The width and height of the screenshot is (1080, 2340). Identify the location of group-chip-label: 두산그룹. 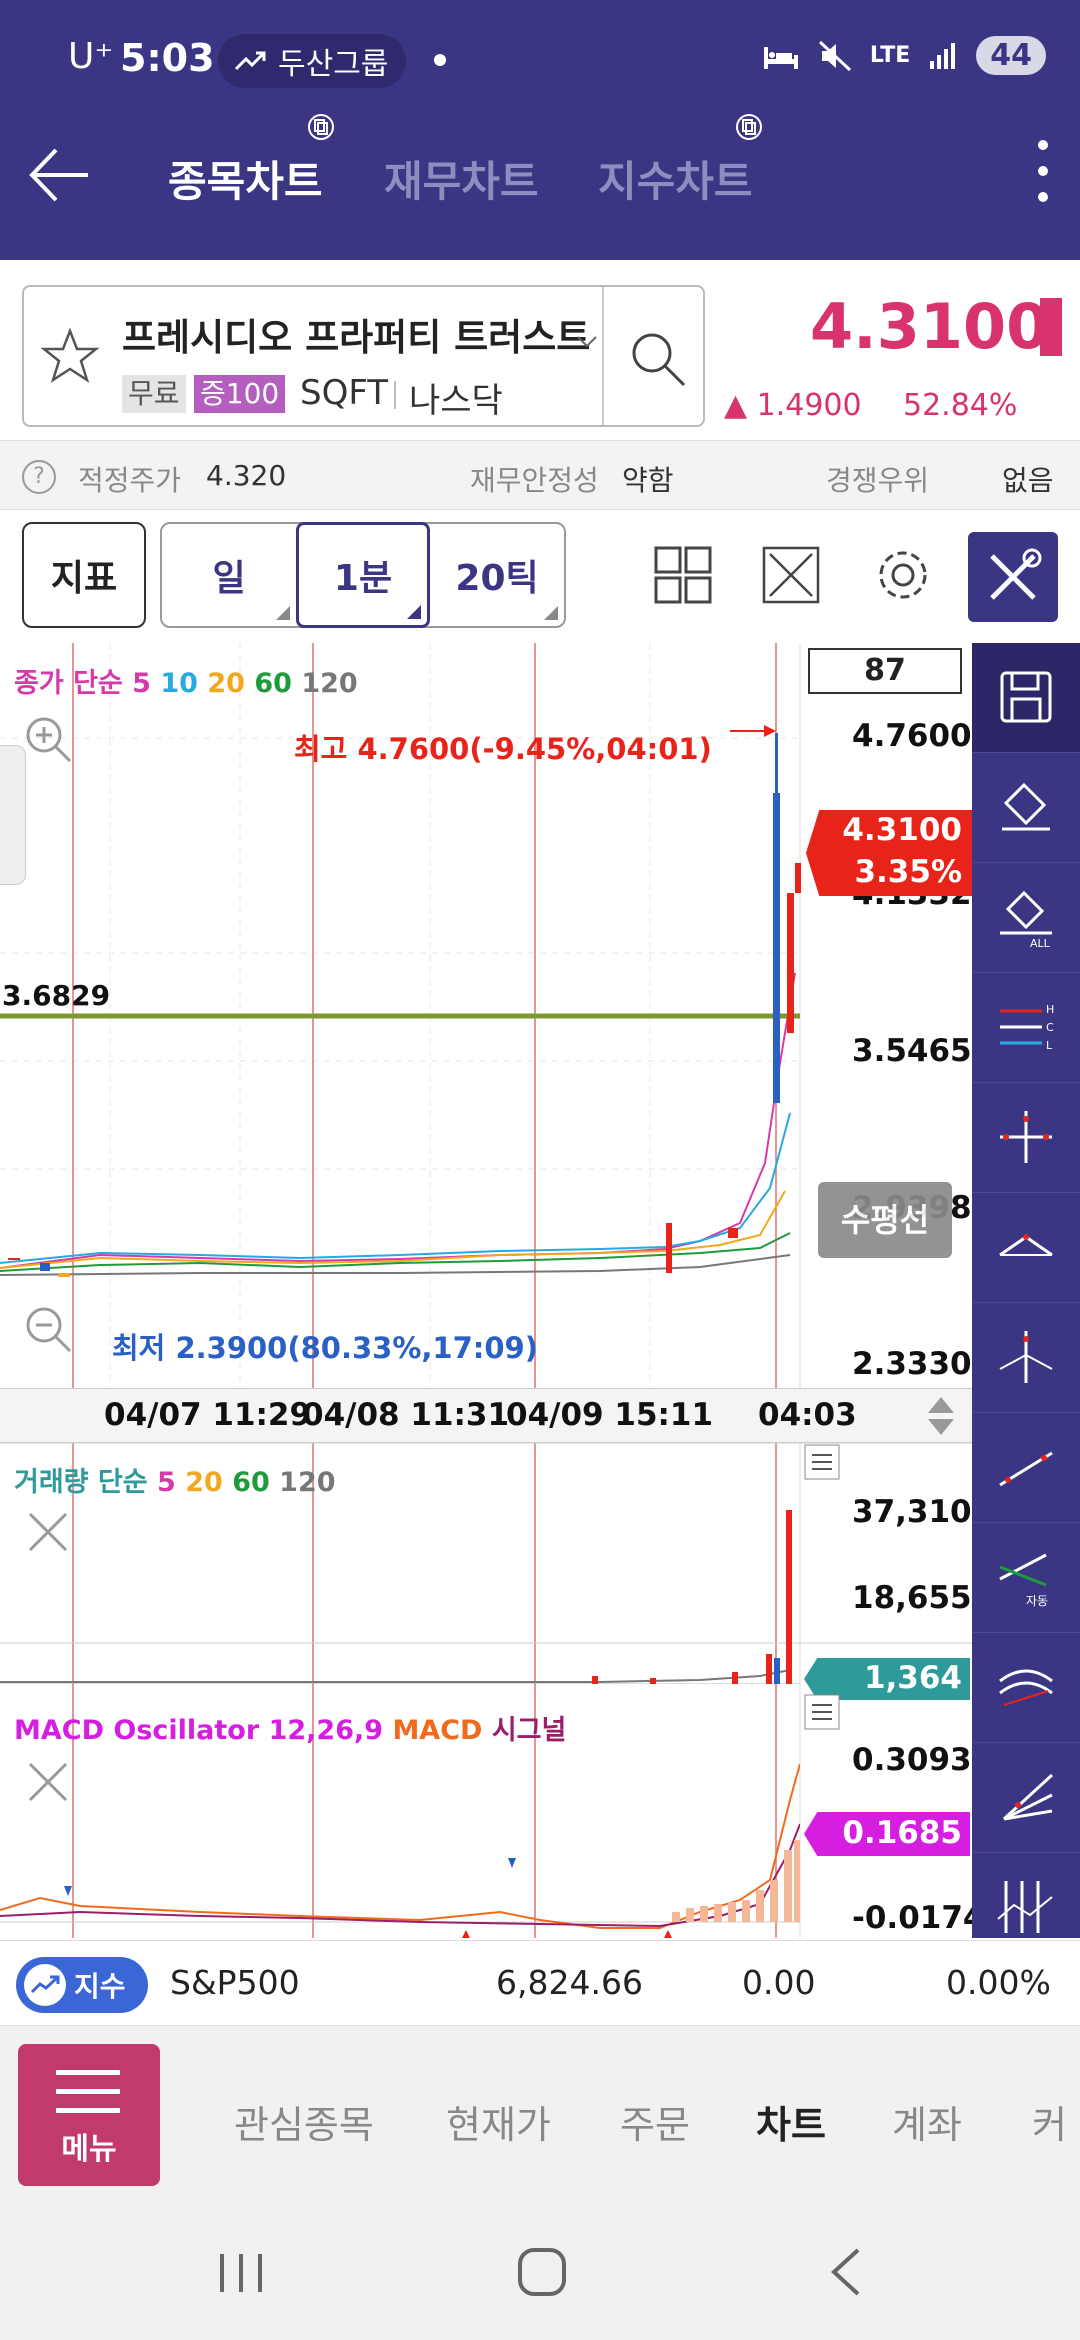
(333, 64).